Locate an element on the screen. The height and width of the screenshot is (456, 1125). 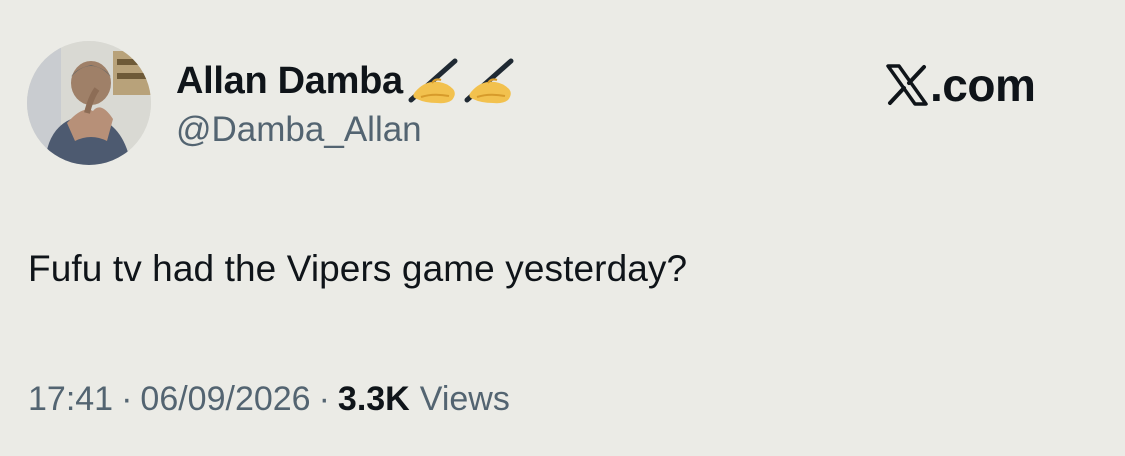
avatar is located at coordinates (89, 103).